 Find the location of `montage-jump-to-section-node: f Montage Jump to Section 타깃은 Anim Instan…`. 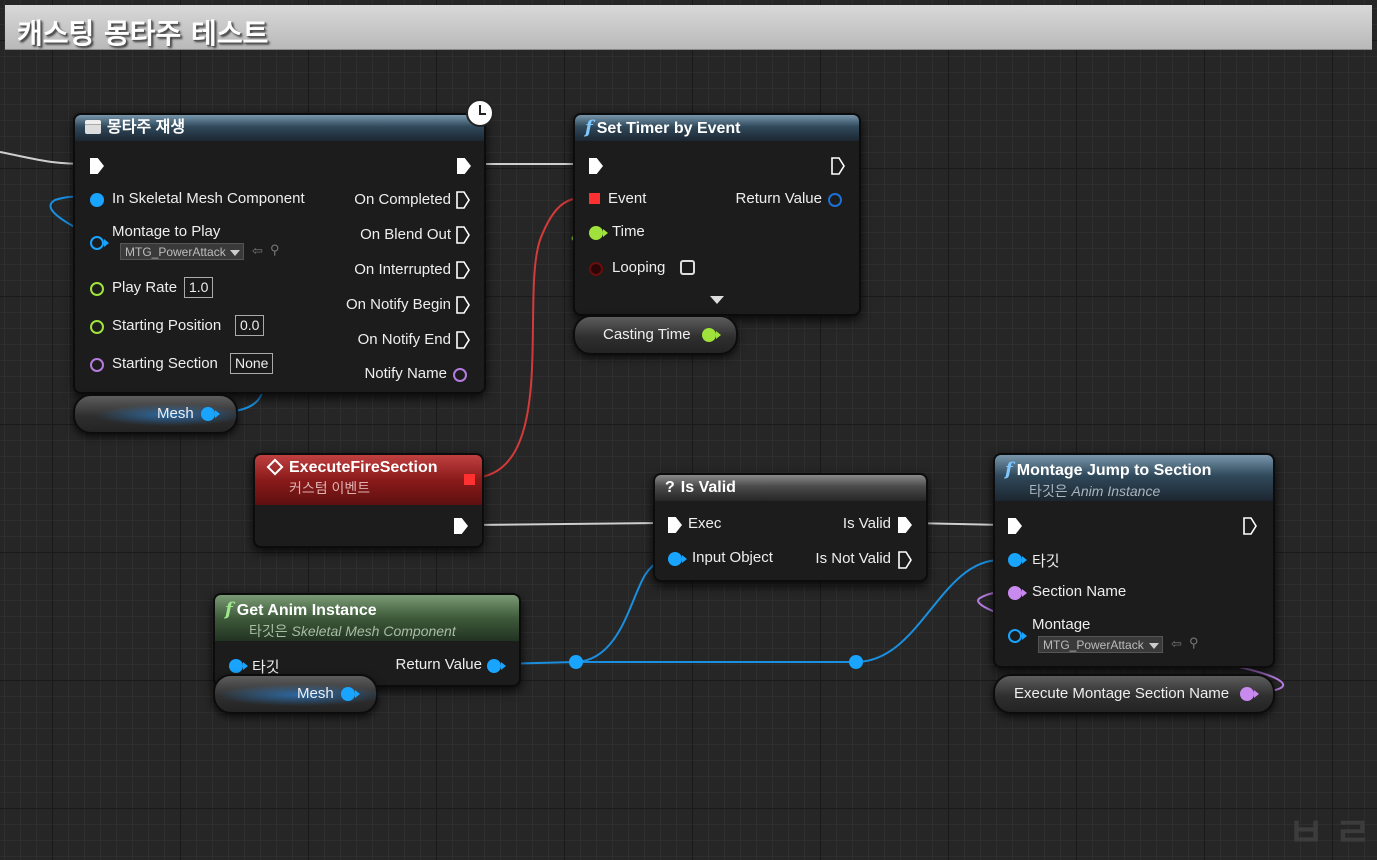

montage-jump-to-section-node: f Montage Jump to Section 타깃은 Anim Instan… is located at coordinates (1134, 560).